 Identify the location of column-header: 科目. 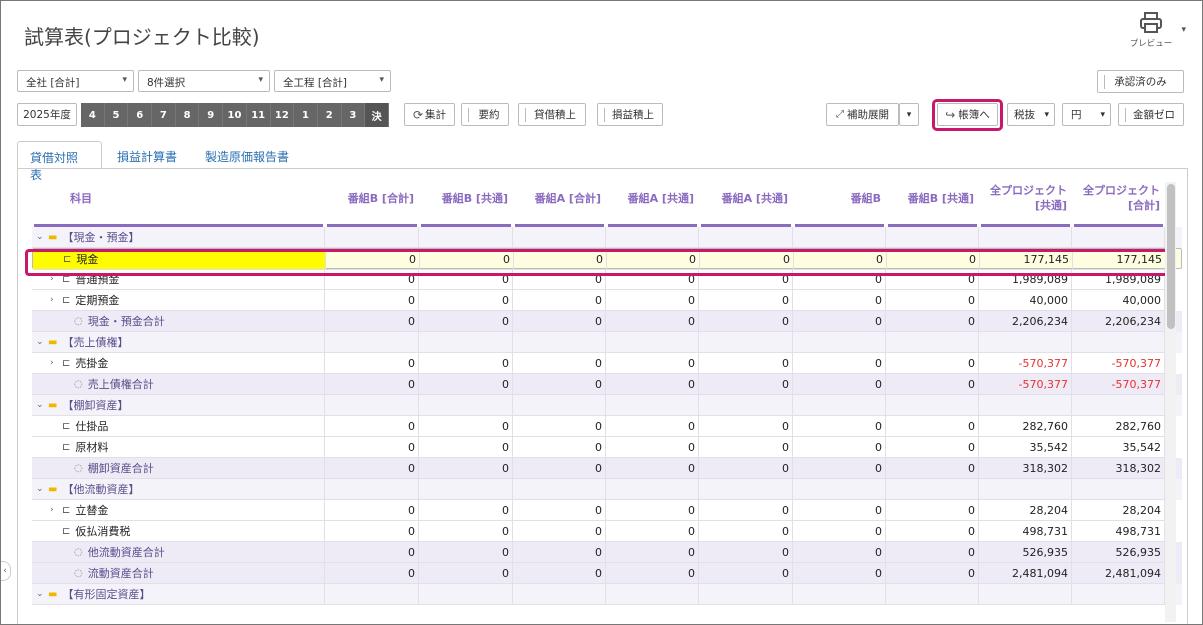
(178, 198).